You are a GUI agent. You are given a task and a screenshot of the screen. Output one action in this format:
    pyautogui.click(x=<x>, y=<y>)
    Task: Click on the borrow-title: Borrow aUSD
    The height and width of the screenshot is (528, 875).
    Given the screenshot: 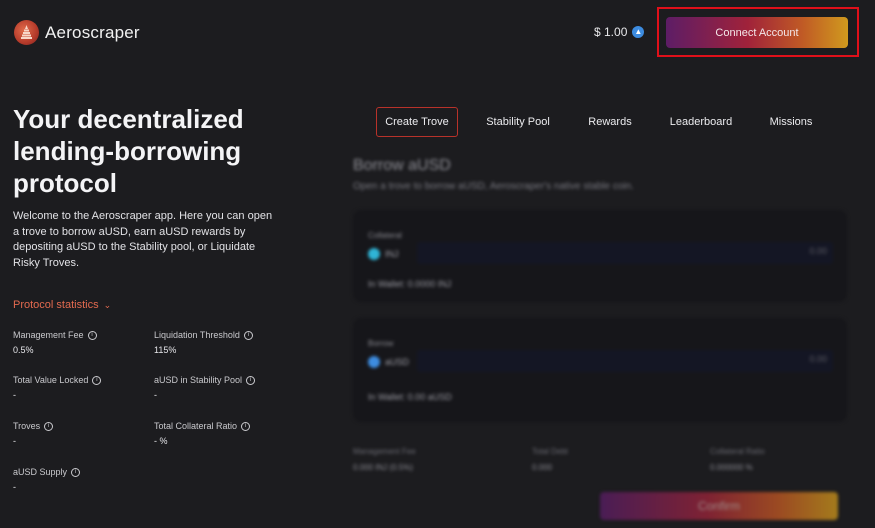 What is the action you would take?
    pyautogui.click(x=402, y=165)
    